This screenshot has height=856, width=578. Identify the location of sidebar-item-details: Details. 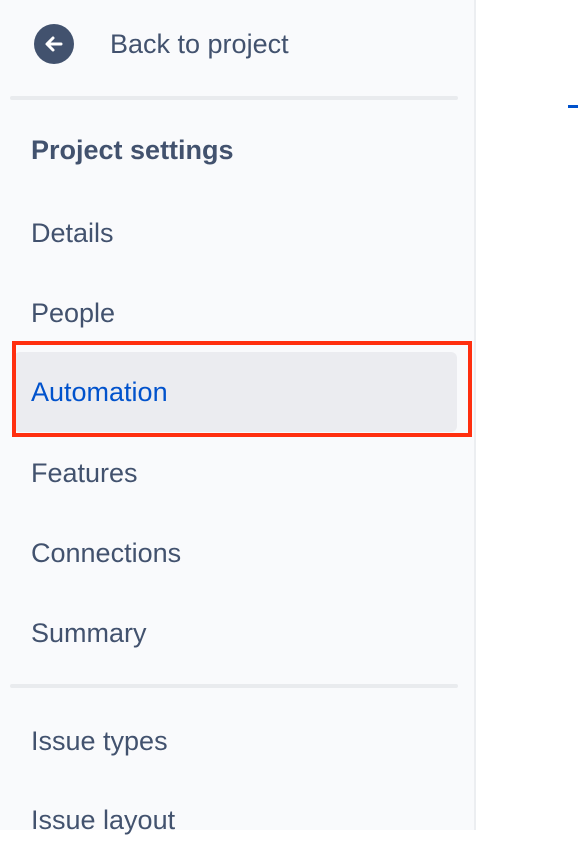
(235, 233).